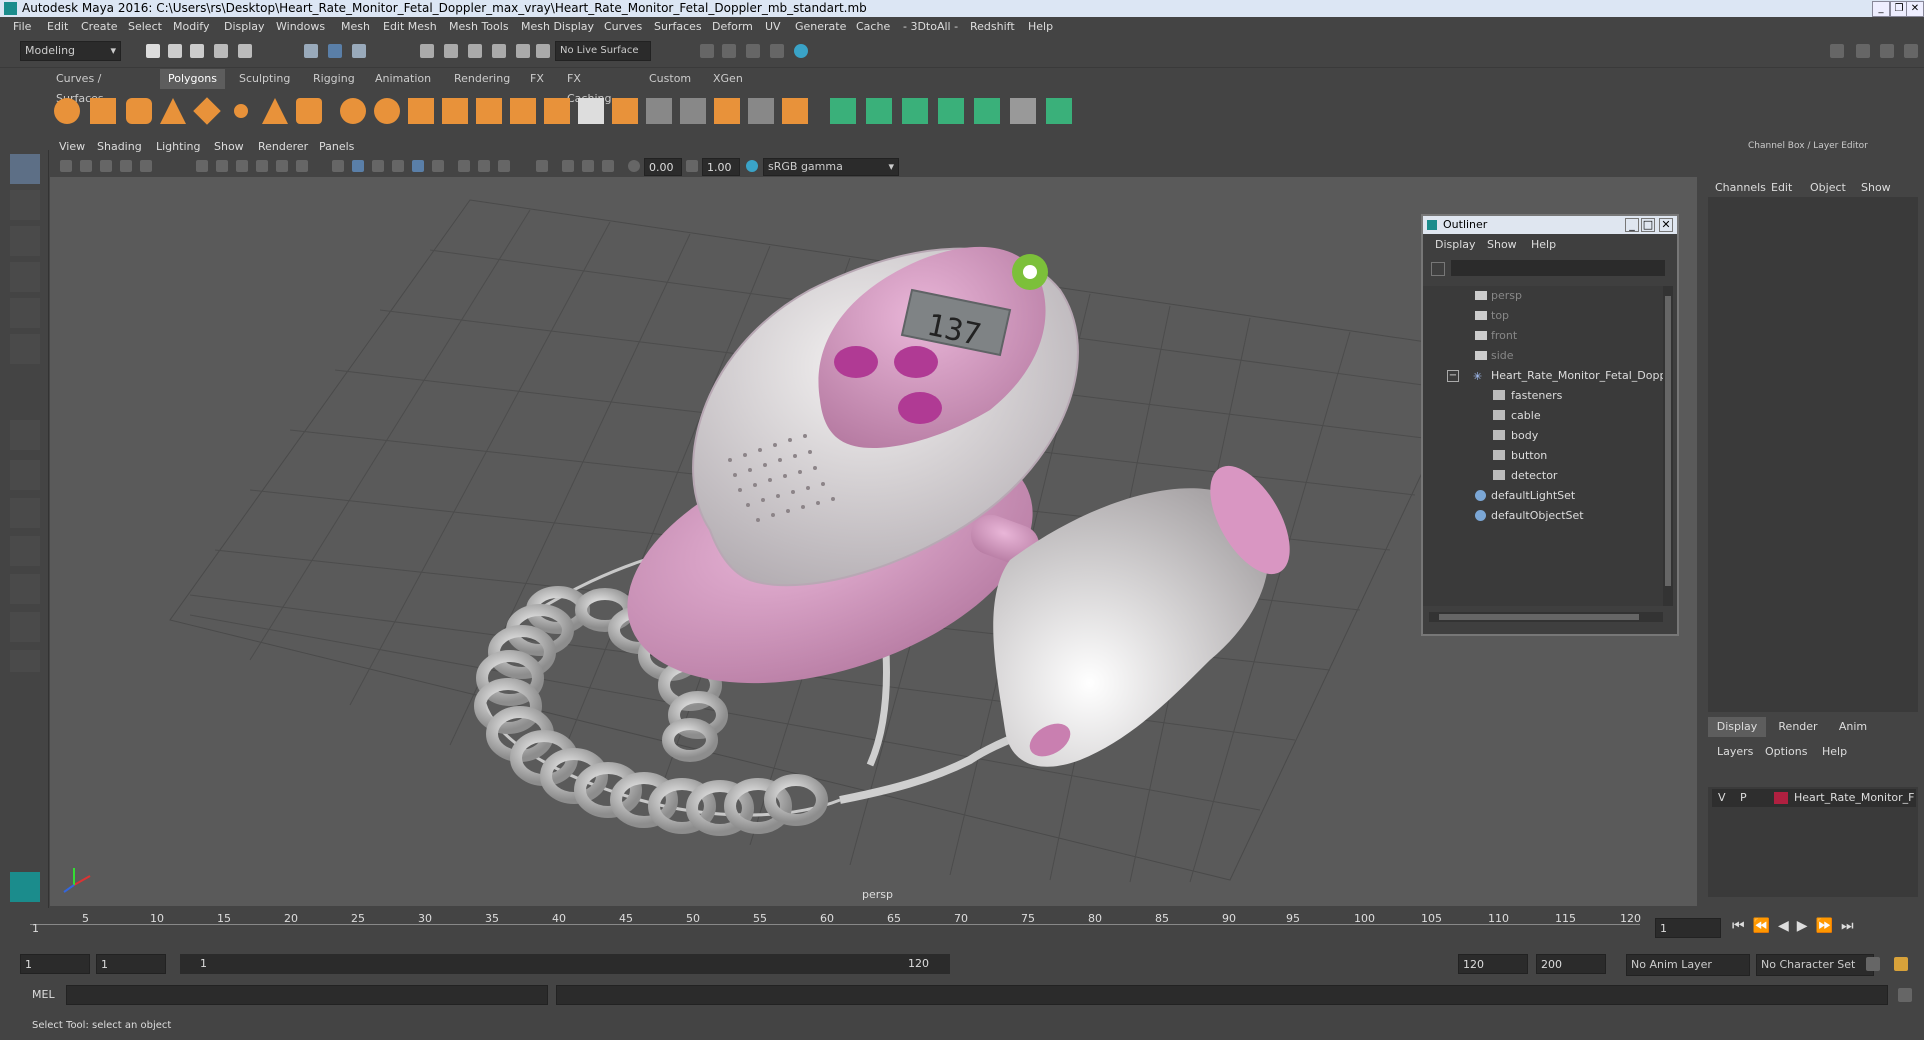  I want to click on render-settings-icon, so click(753, 51).